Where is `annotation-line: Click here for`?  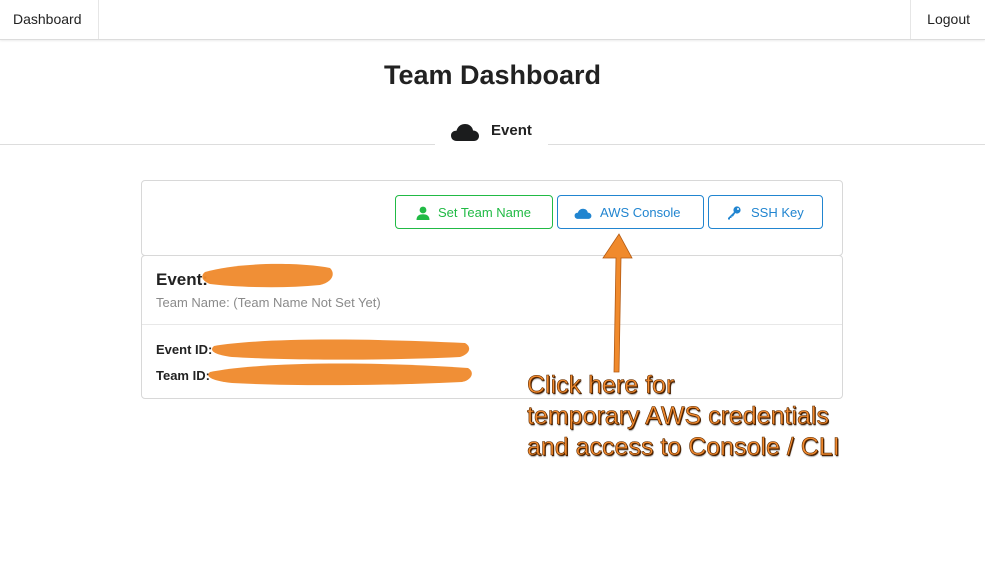
annotation-line: Click here for is located at coordinates (601, 385).